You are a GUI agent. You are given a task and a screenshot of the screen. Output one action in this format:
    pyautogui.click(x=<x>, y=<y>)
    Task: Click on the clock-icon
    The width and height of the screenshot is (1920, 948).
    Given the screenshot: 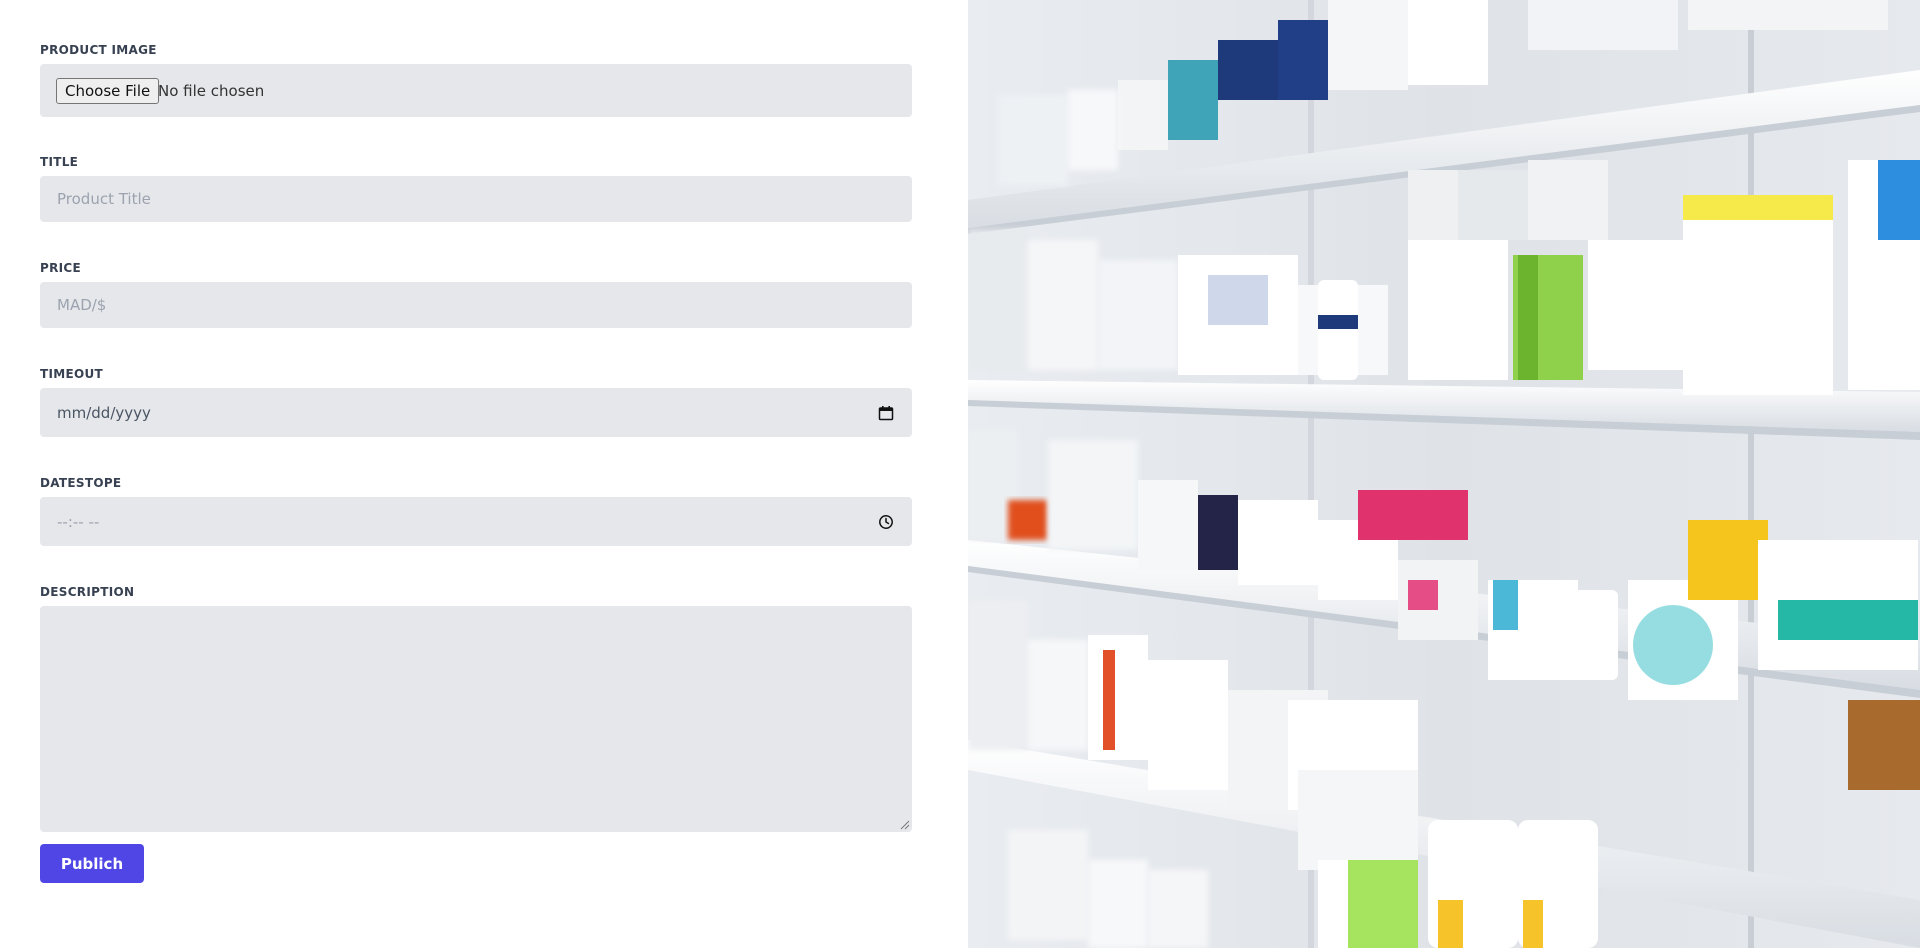 What is the action you would take?
    pyautogui.click(x=886, y=522)
    